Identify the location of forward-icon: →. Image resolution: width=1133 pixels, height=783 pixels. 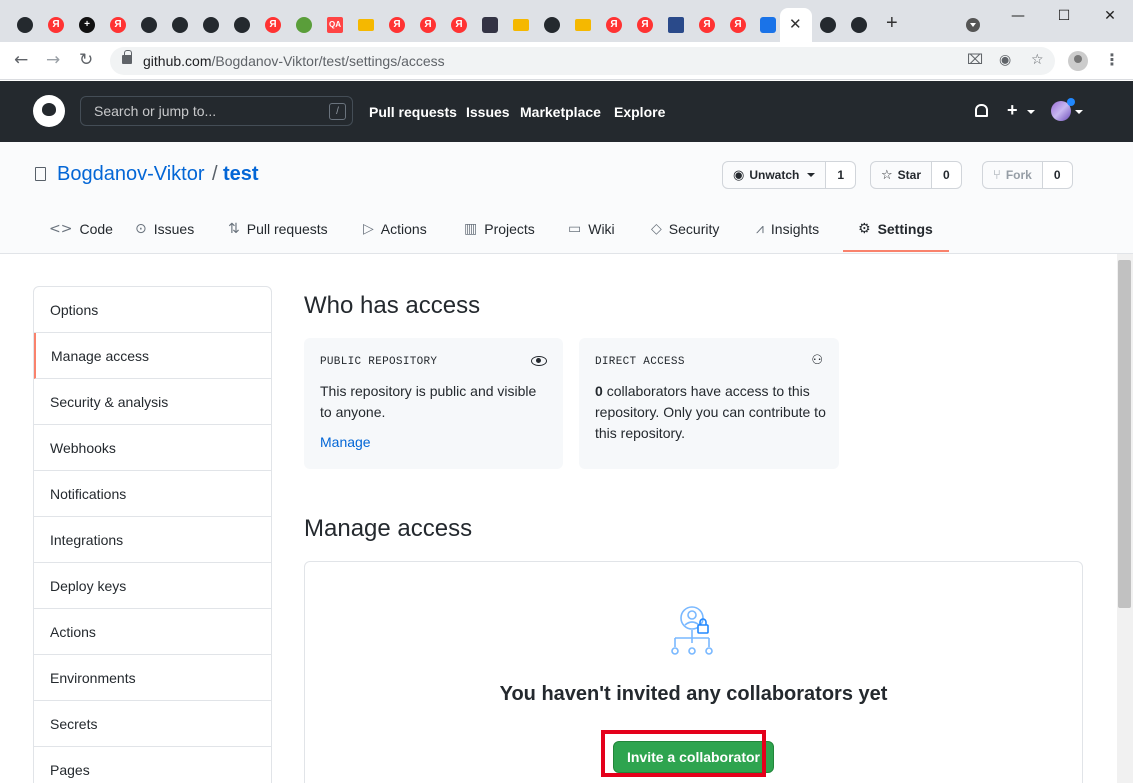
(53, 60).